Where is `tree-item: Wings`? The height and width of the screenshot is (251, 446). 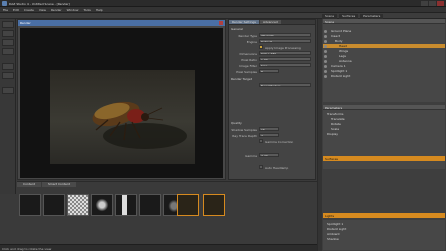 tree-item: Wings is located at coordinates (384, 51).